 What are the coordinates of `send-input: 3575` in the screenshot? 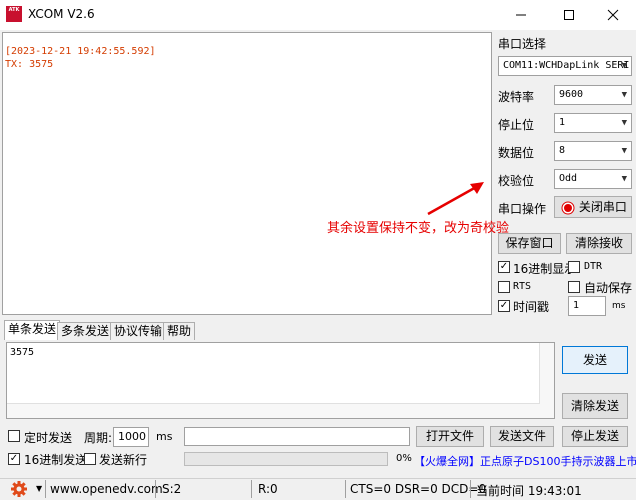 It's located at (280, 380).